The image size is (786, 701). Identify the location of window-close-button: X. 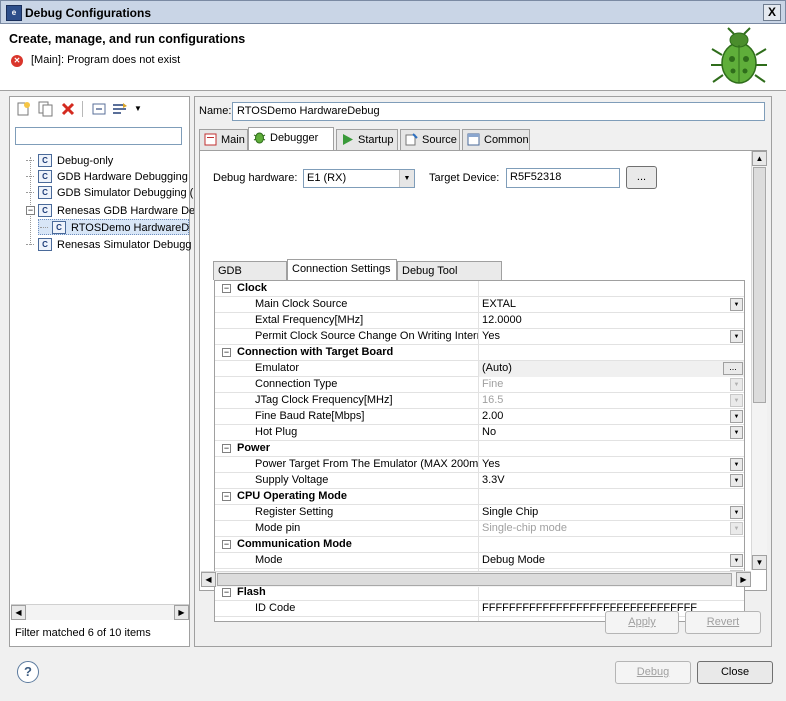
(772, 12).